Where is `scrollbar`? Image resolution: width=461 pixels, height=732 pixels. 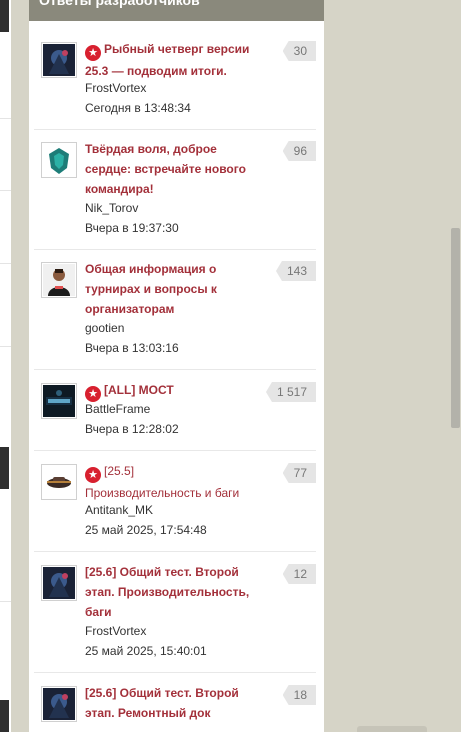 scrollbar is located at coordinates (455, 366).